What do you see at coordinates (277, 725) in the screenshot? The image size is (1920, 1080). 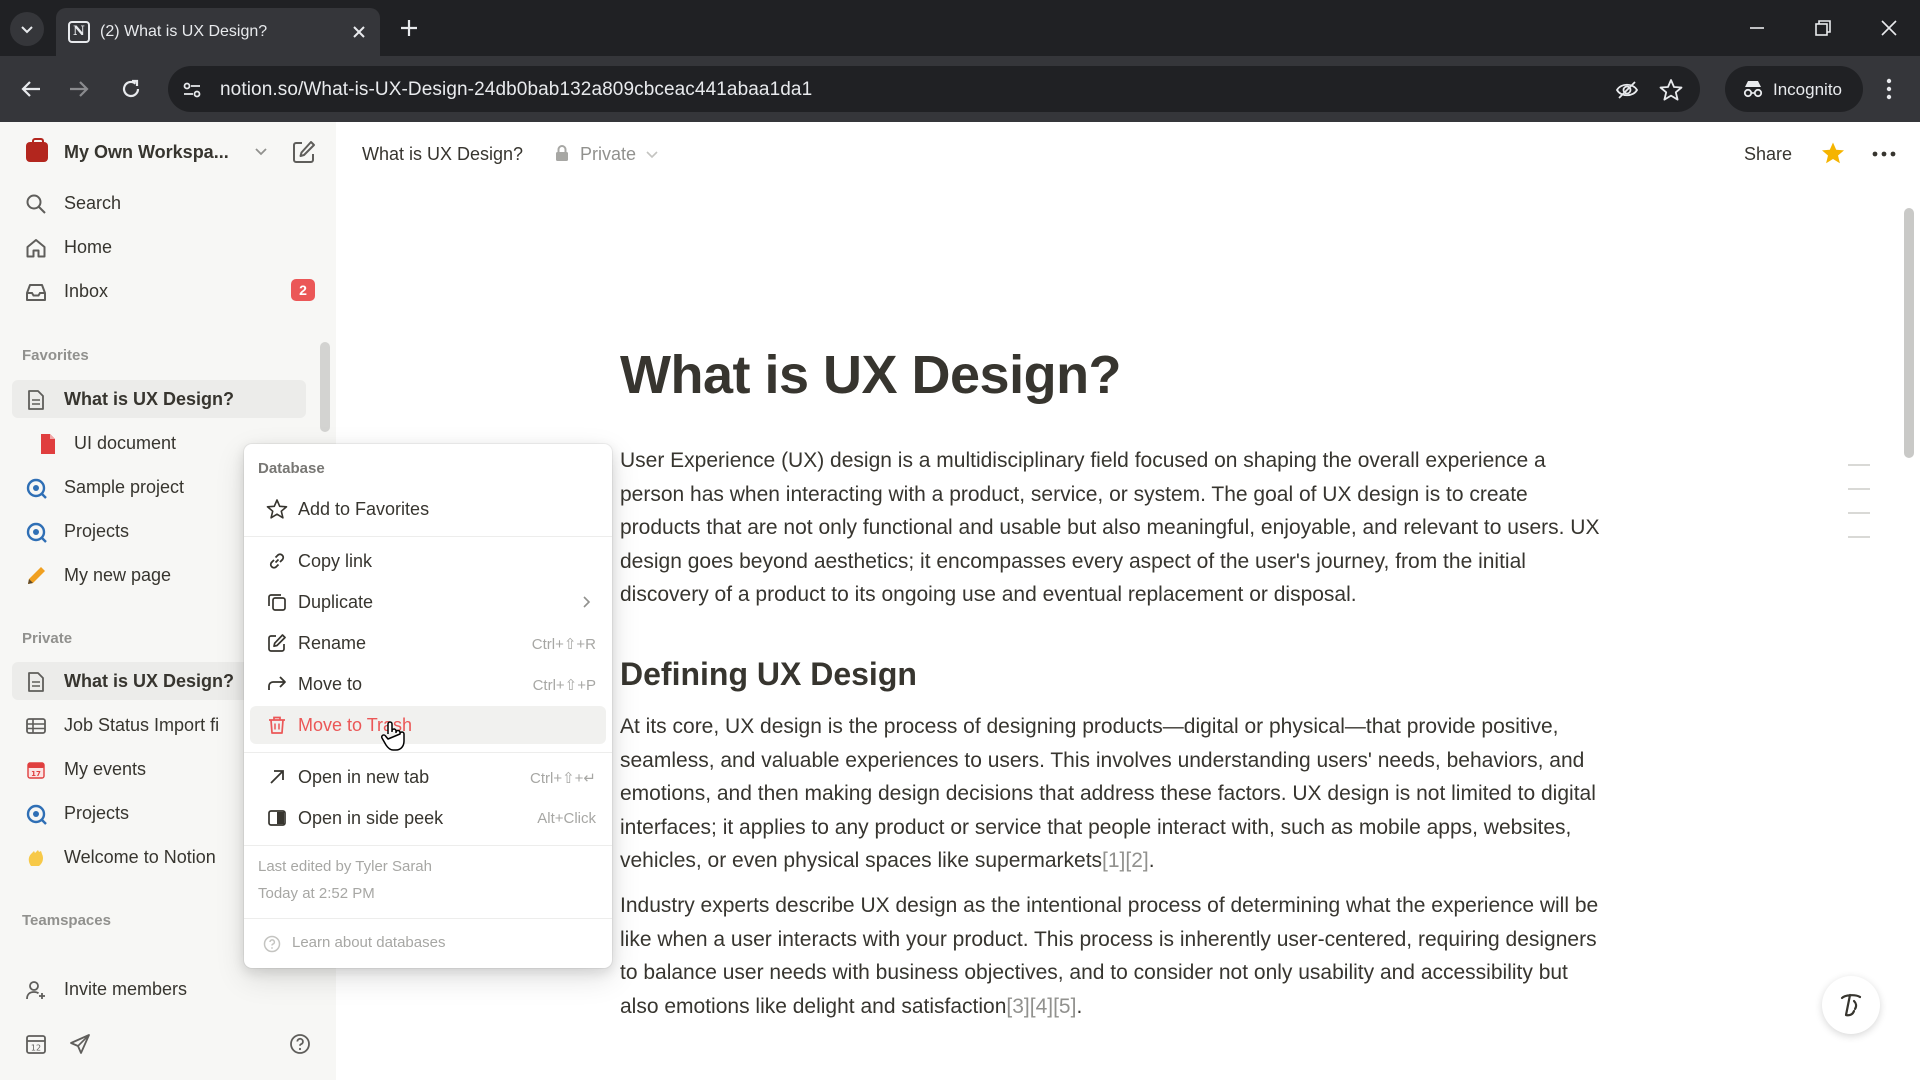 I see `trash-icon` at bounding box center [277, 725].